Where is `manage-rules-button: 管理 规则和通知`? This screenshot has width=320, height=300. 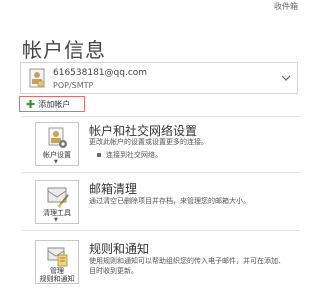
manage-rules-button: 管理 规则和通知 is located at coordinates (57, 262).